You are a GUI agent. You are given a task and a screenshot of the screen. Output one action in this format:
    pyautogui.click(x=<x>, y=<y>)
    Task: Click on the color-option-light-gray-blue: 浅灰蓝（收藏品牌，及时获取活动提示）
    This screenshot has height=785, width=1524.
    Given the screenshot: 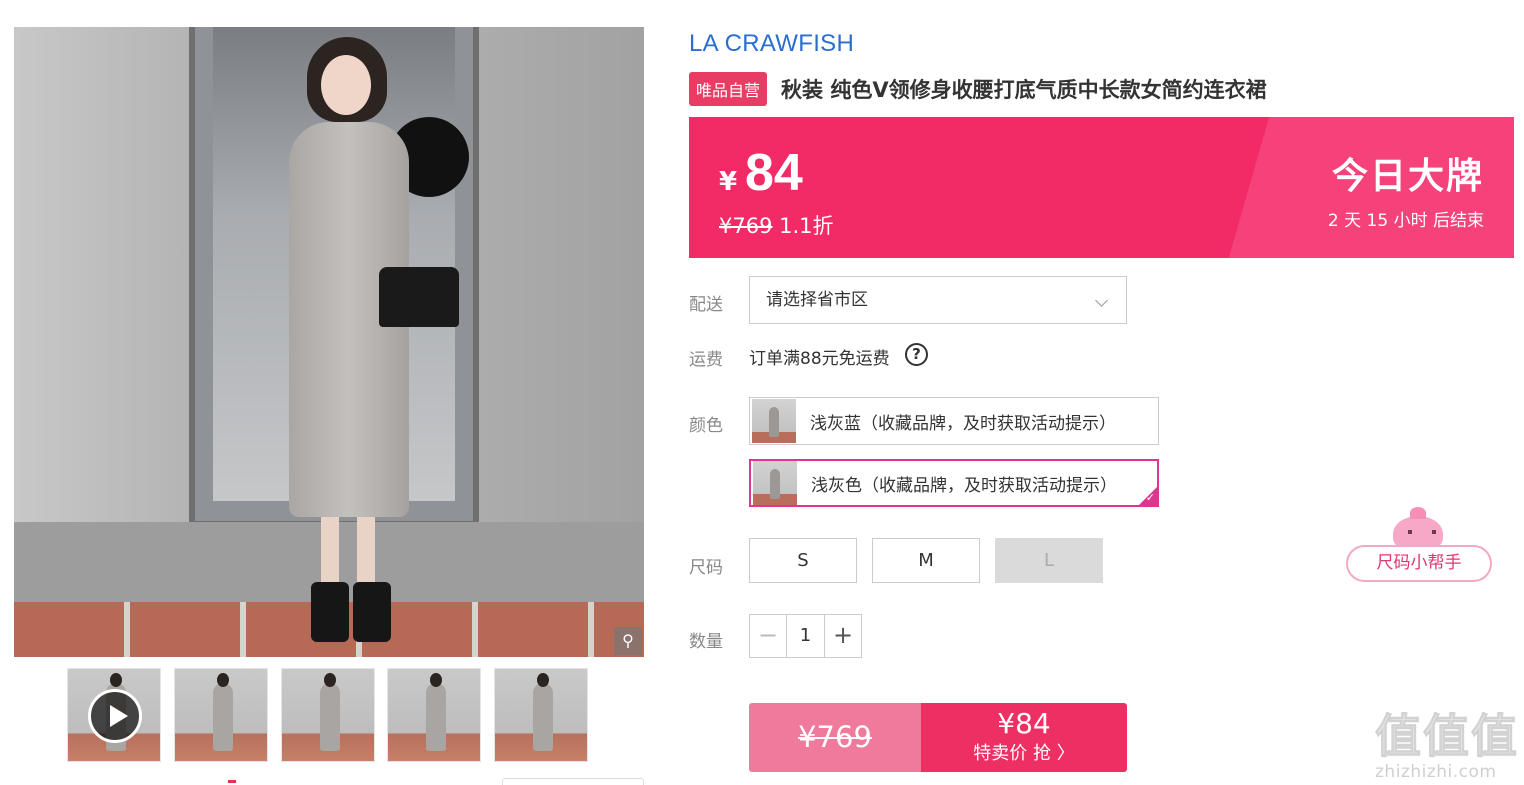 What is the action you would take?
    pyautogui.click(x=954, y=421)
    